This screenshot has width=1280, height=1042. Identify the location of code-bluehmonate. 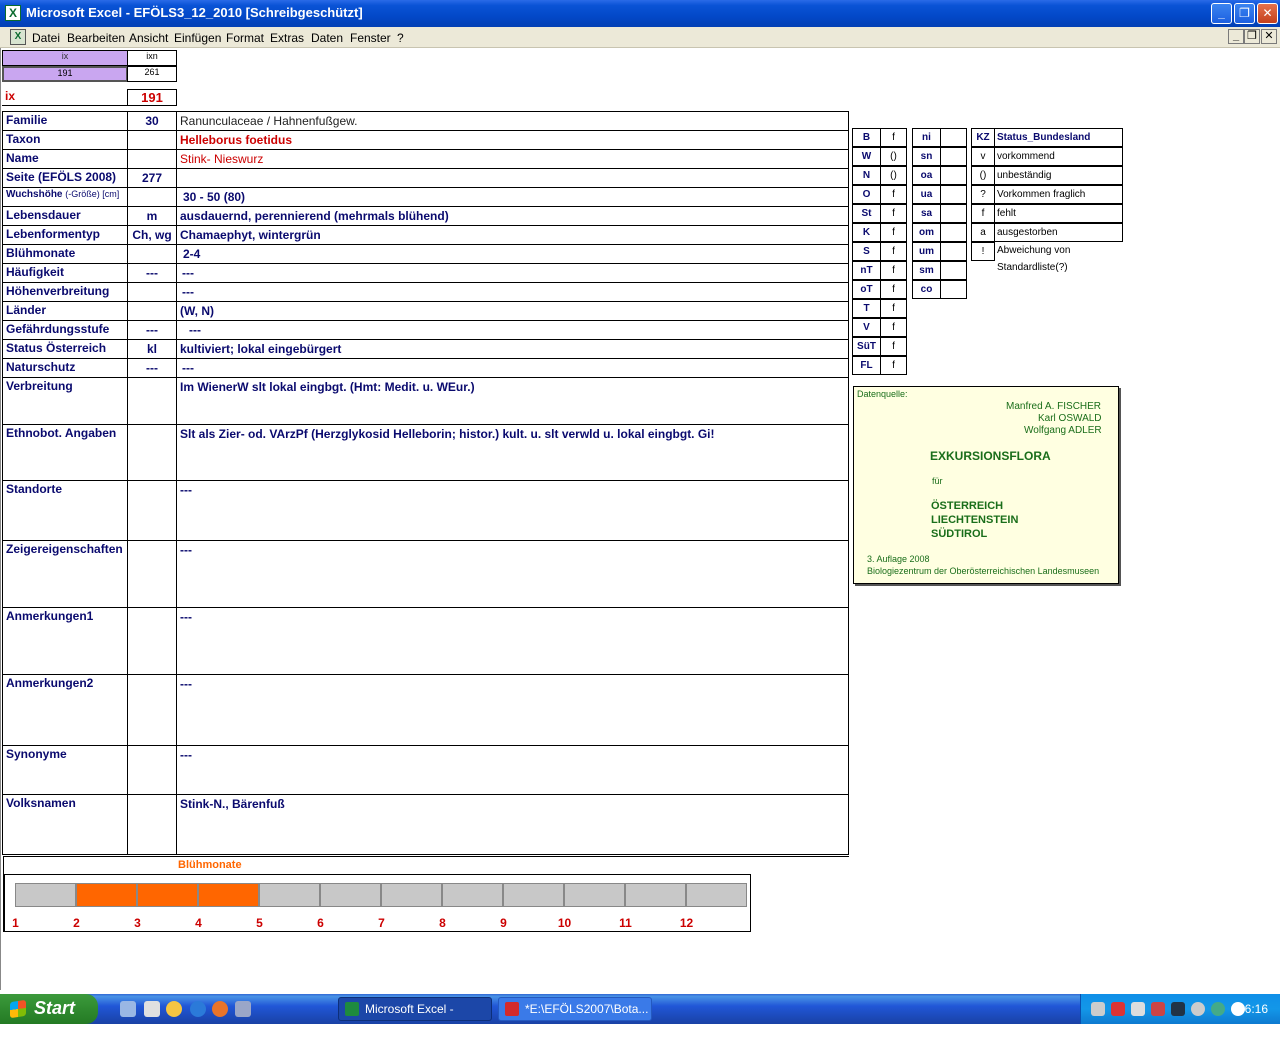
(152, 254).